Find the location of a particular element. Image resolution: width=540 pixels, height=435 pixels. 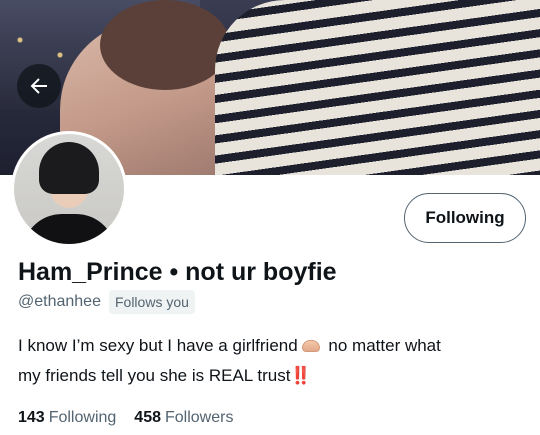

bio-text-1: I know I’m sexy but I have a girlfriend is located at coordinates (158, 345).